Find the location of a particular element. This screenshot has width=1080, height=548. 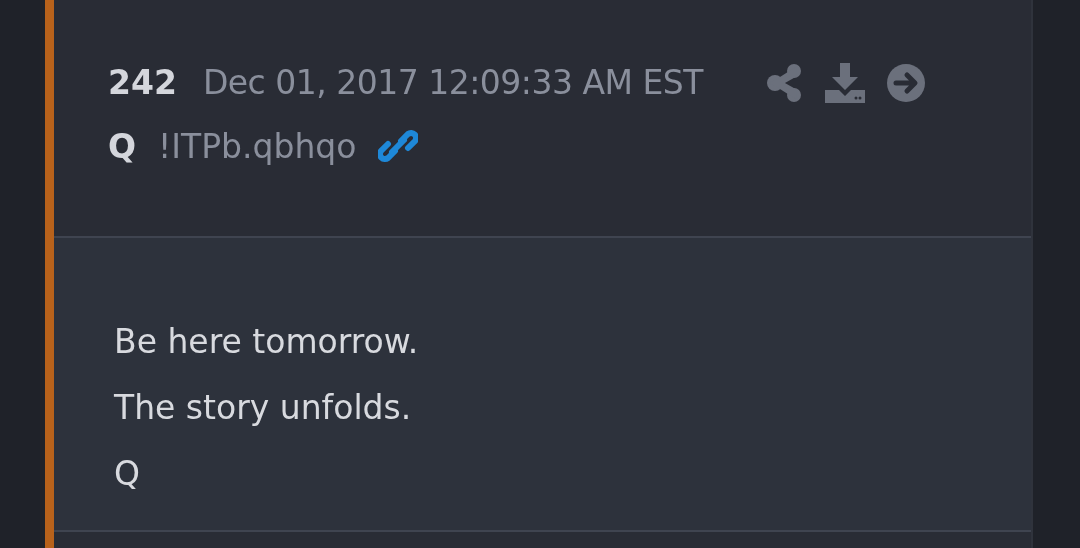

tripcode: !ITPb.qbhqo is located at coordinates (257, 146).